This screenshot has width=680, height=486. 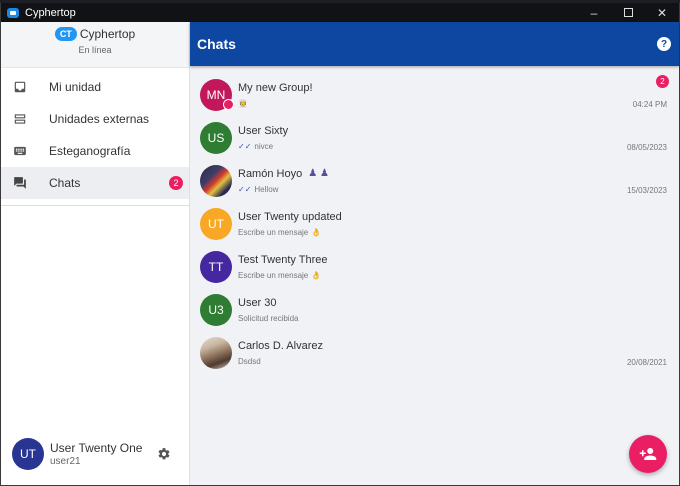 I want to click on inbox-icon, so click(x=20, y=87).